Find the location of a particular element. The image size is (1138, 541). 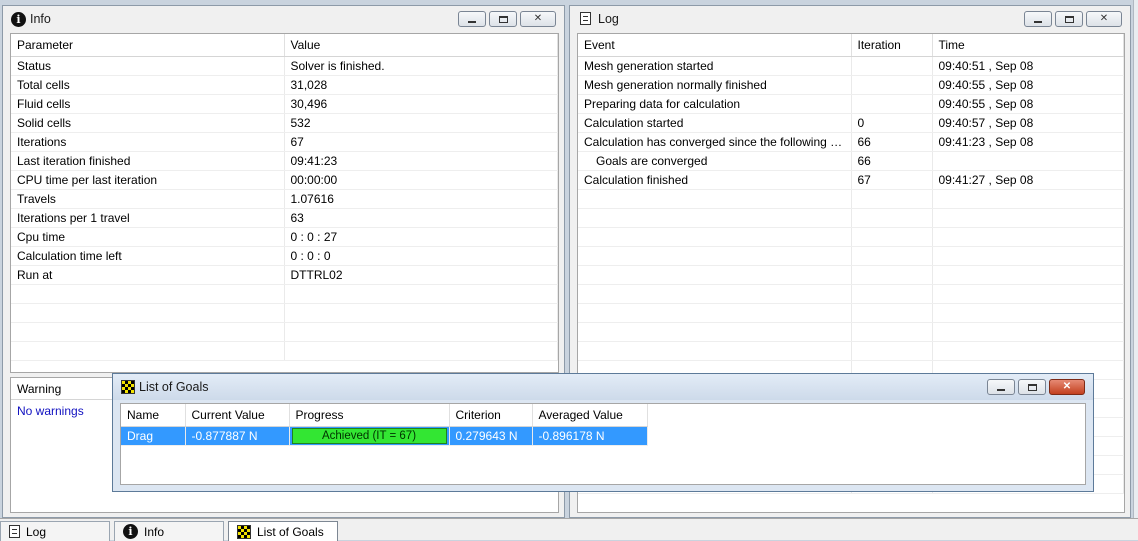

info-row: Solid cells 532 is located at coordinates (284, 123).